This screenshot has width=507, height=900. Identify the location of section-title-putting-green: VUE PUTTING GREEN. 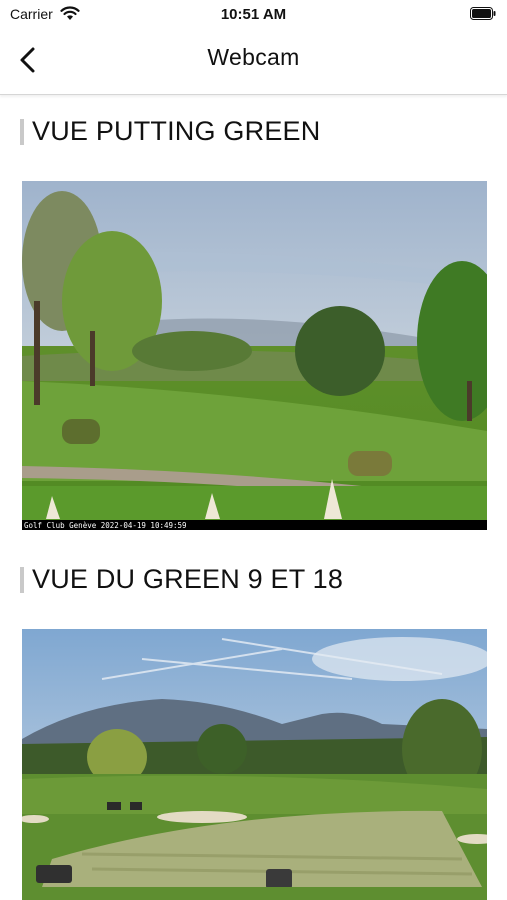
(170, 131).